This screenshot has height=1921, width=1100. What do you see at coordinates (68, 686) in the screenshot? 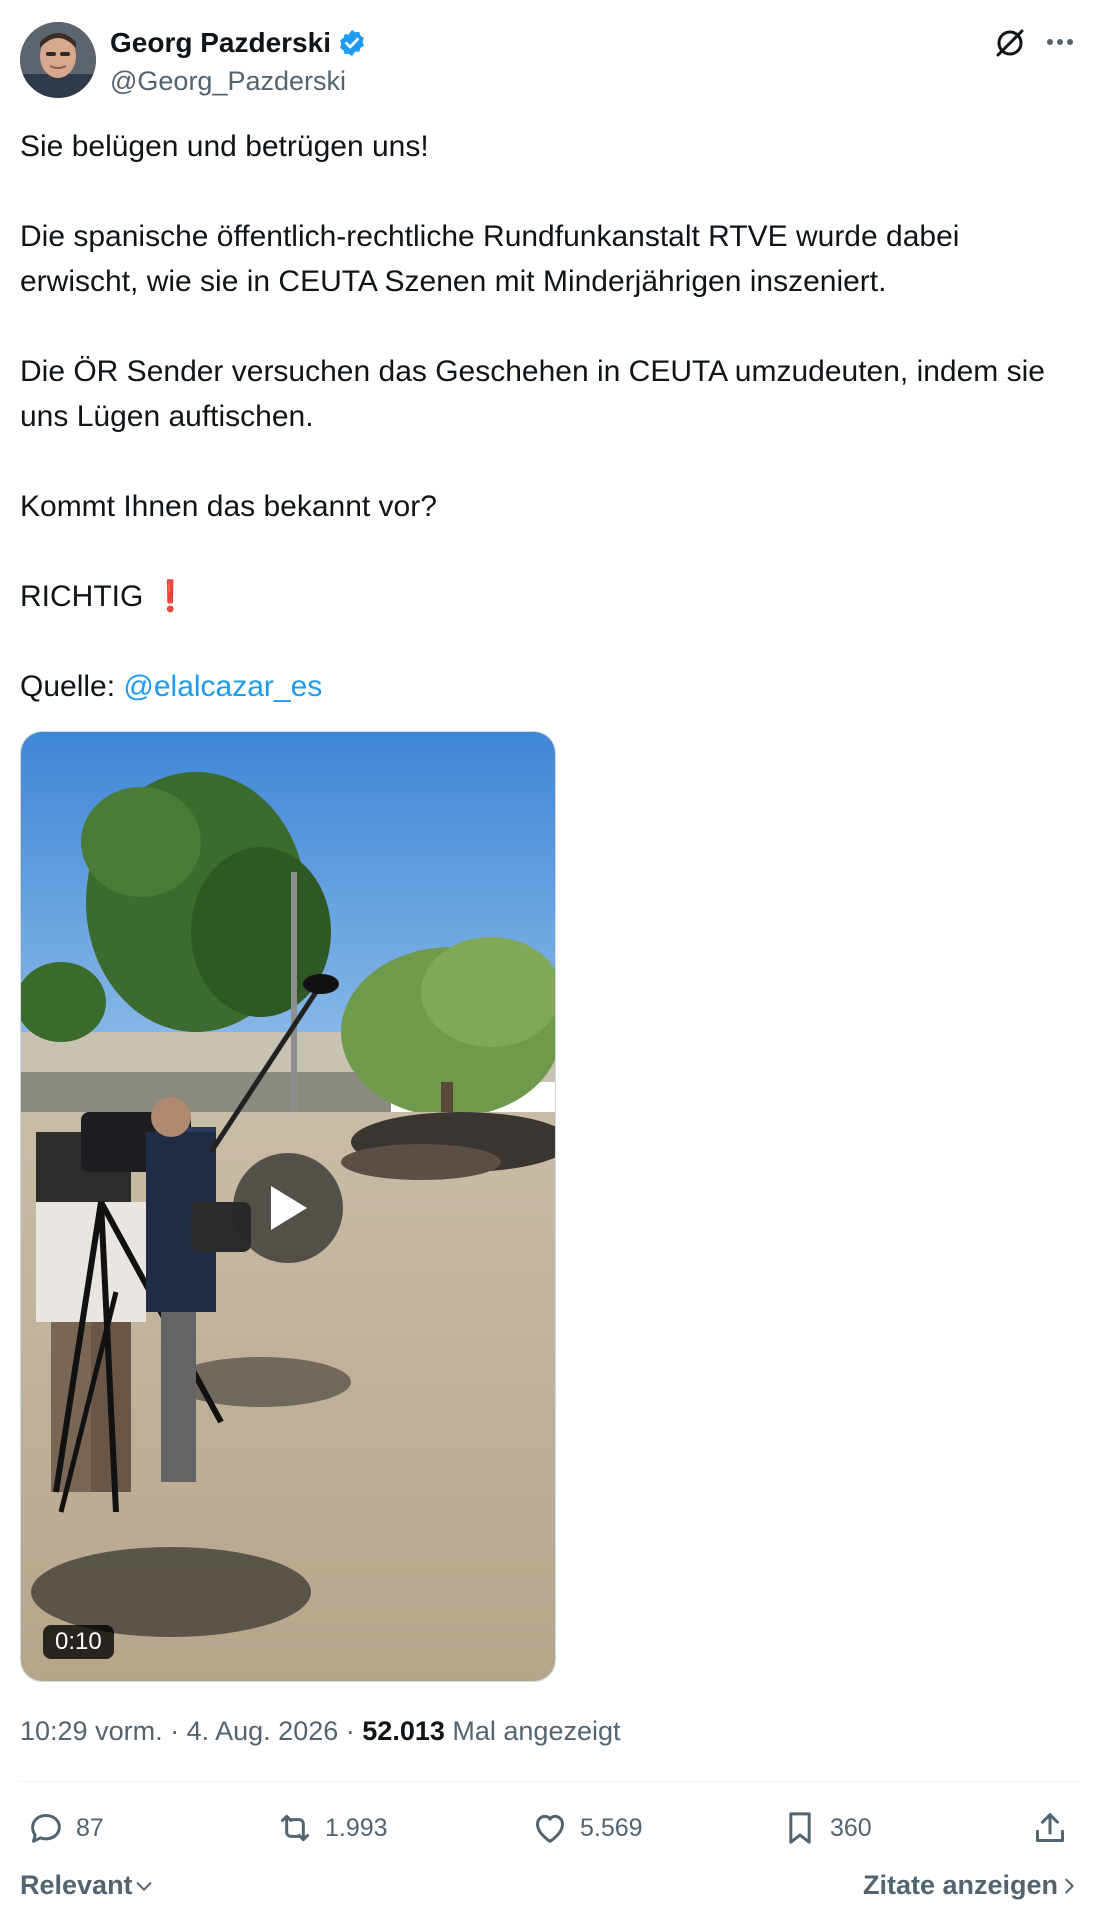
I see `source-label: Quelle:` at bounding box center [68, 686].